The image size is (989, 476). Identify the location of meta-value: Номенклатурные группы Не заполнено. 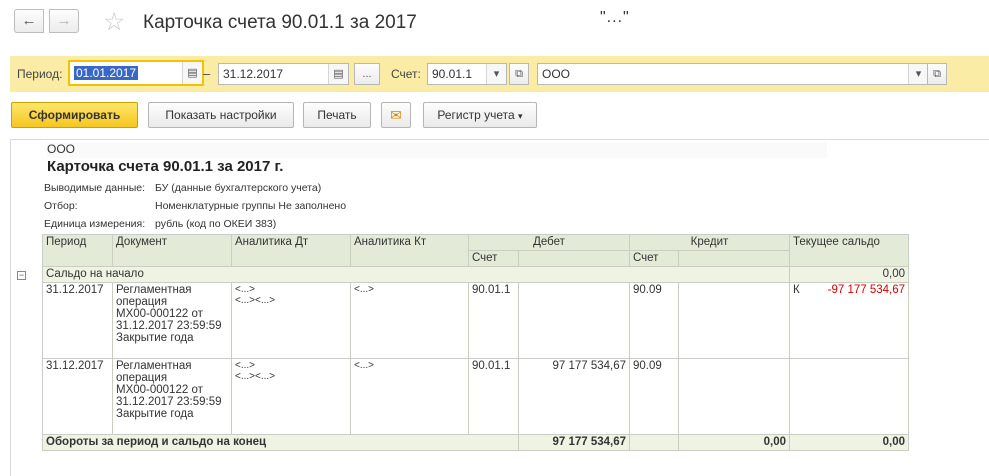
(251, 206).